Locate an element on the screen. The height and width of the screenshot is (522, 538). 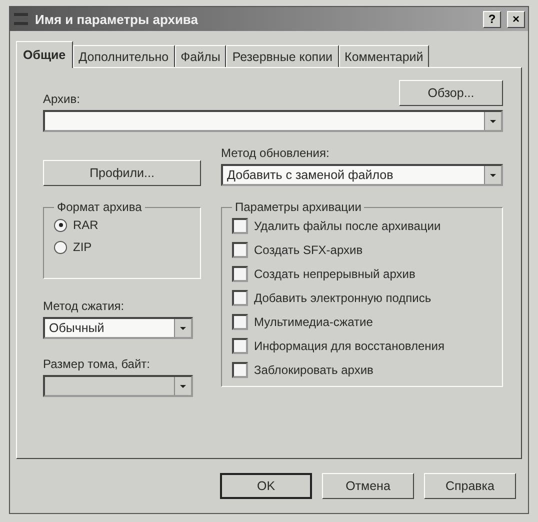
tab: Комментарий is located at coordinates (384, 56).